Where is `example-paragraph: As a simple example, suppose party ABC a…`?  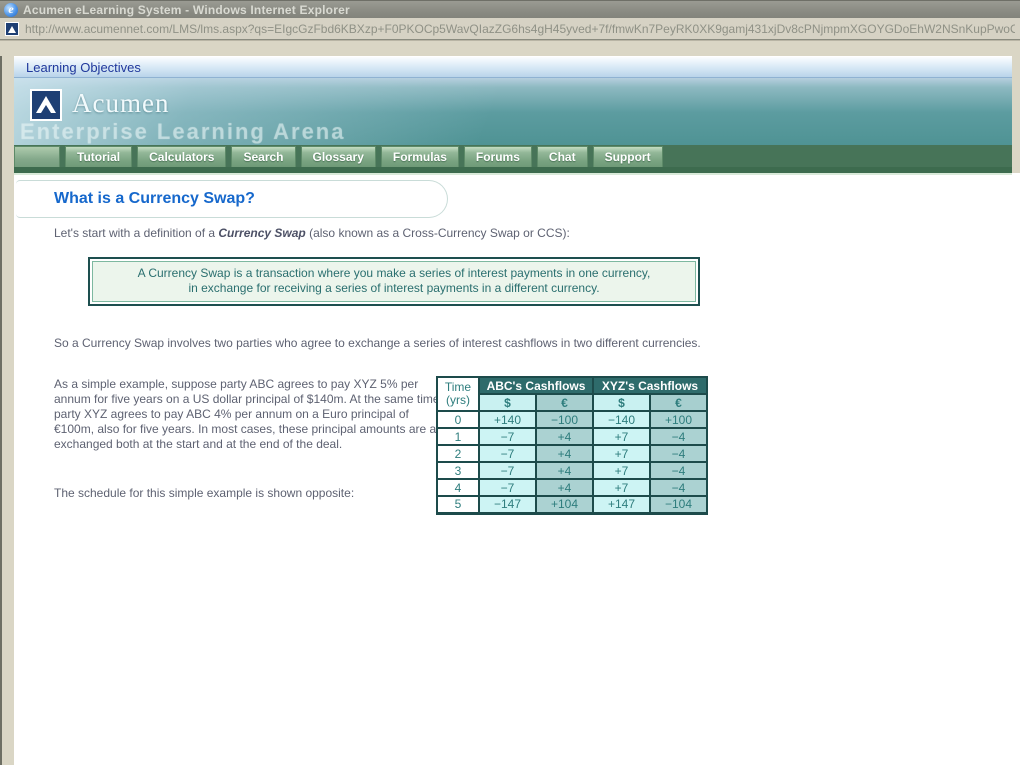
example-paragraph: As a simple example, suppose party ABC a… is located at coordinates (253, 414).